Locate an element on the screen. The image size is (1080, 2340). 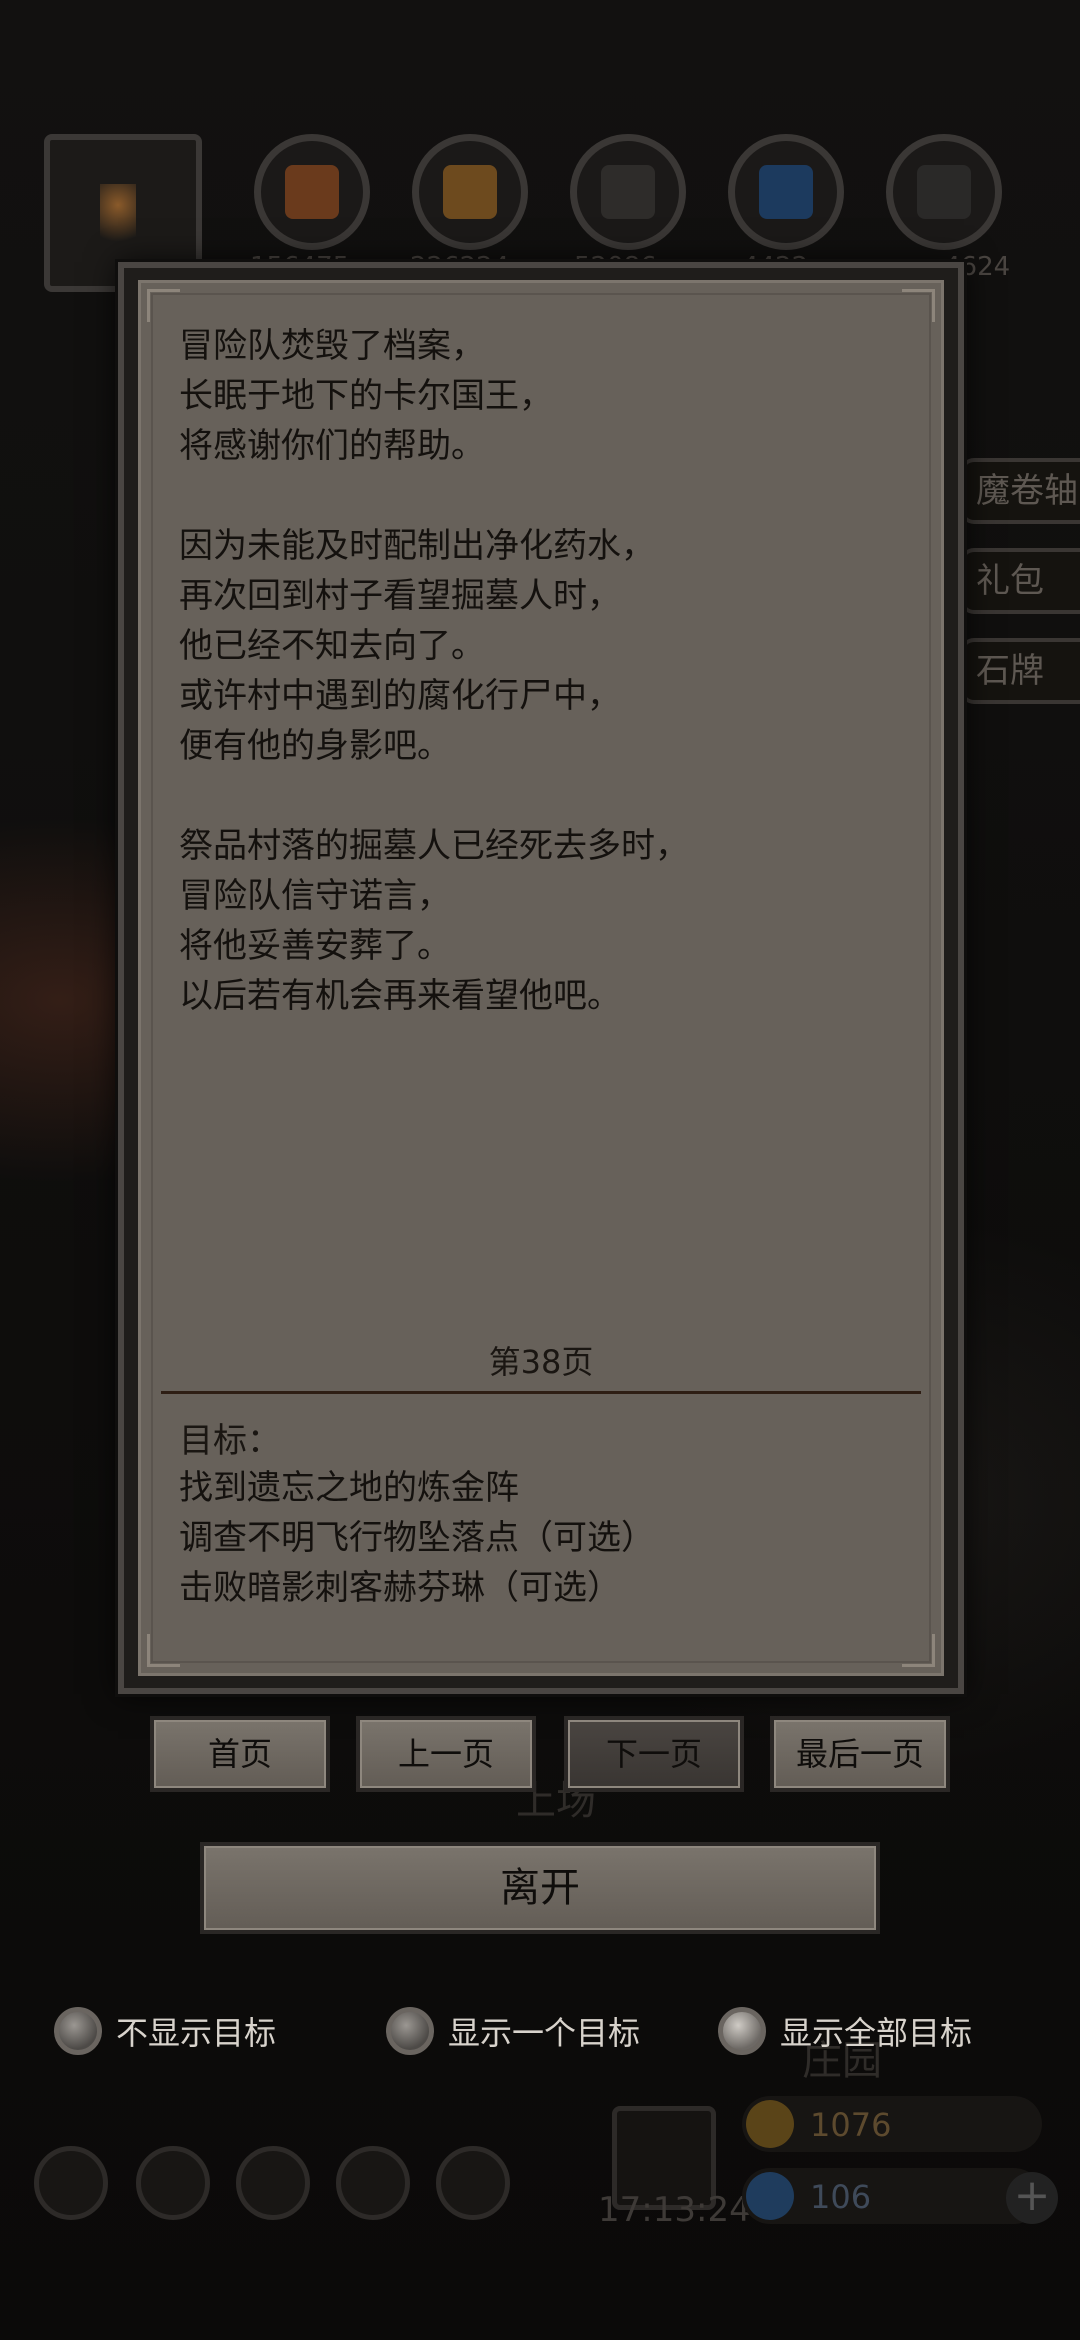
goal-item: 击败暗影刺客赫芬琳（可选） is located at coordinates (400, 1588).